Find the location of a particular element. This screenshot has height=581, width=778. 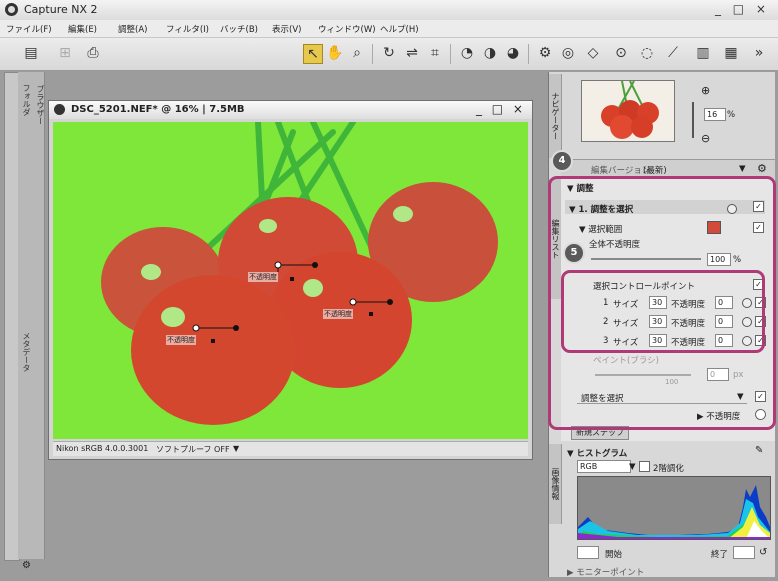

version-label: 編集バージョン is located at coordinates (621, 171).